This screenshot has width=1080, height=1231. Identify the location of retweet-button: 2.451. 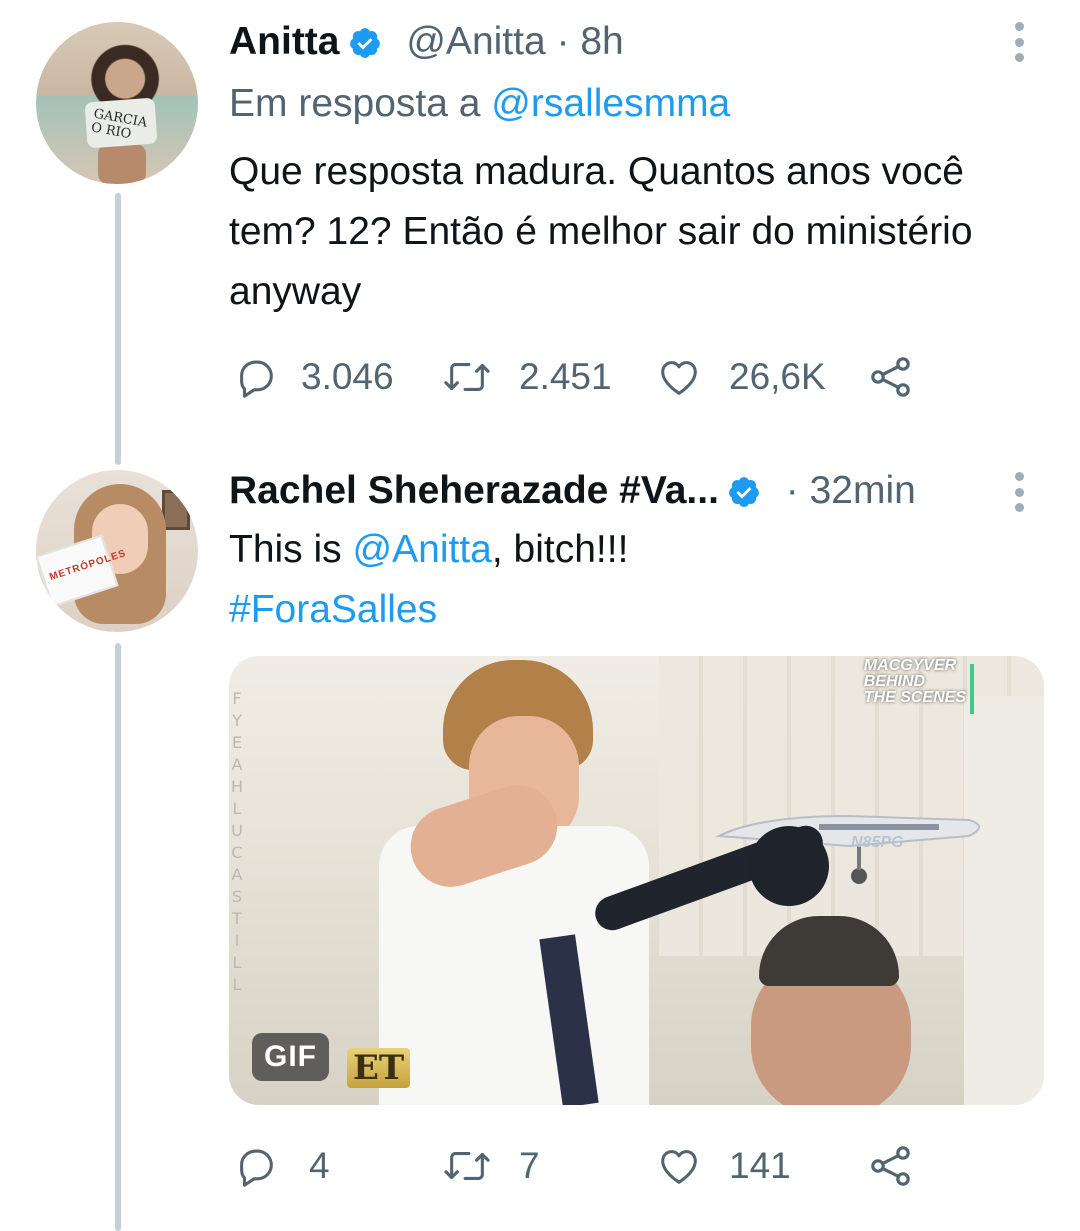
(526, 377).